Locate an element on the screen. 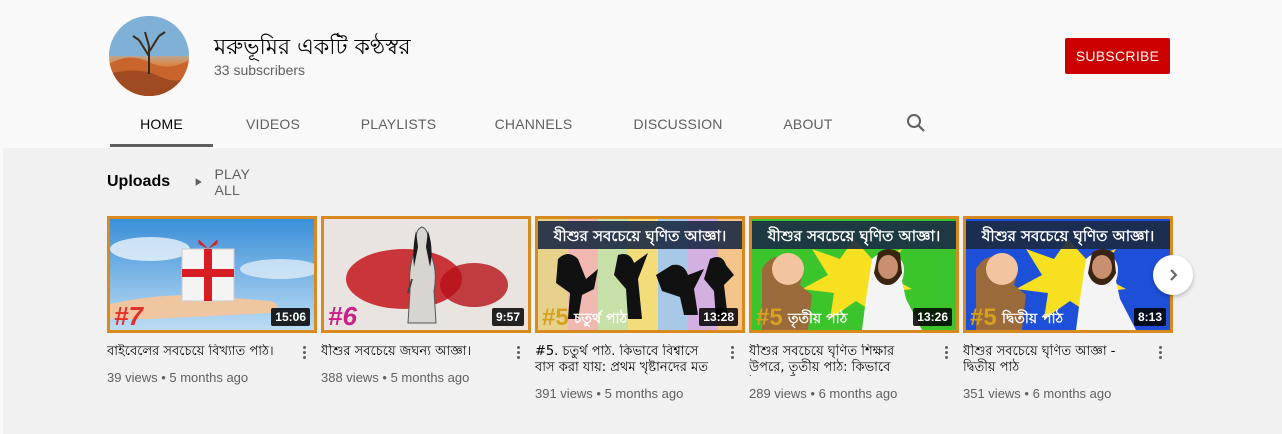  svg-text: দ্বিতীয় পাঠ is located at coordinates (1032, 318).